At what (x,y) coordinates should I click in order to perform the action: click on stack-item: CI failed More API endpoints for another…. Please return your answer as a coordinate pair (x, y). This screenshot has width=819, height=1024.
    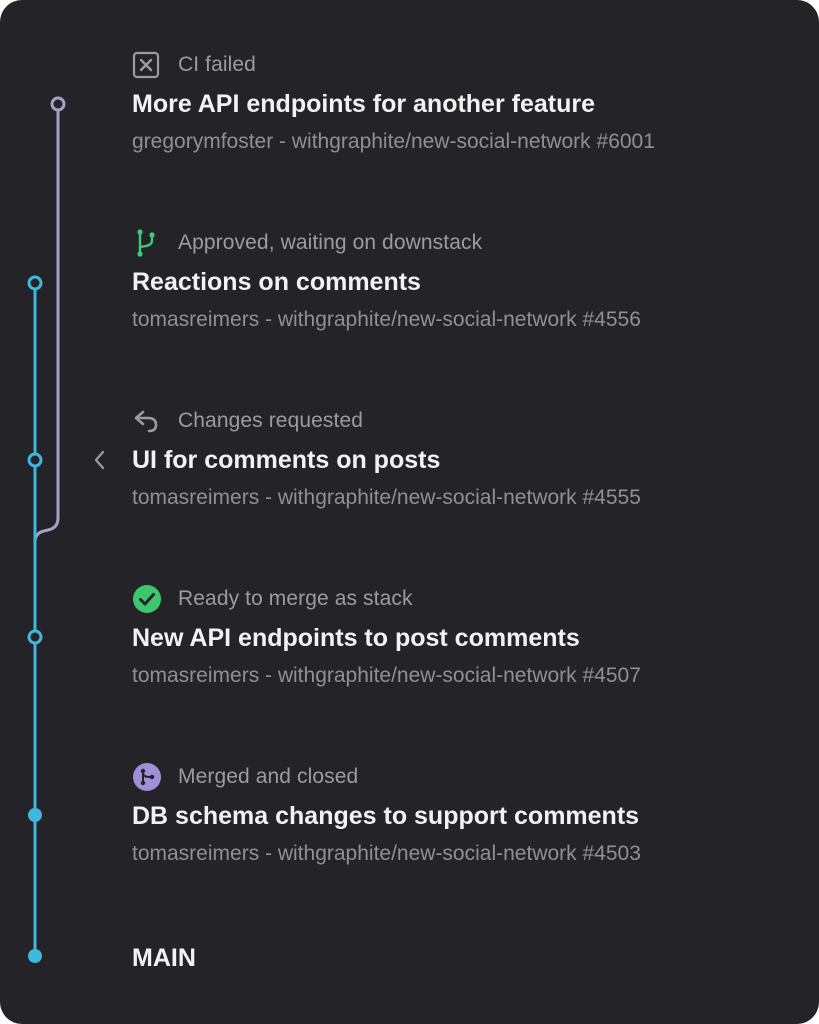
    Looking at the image, I should click on (465, 102).